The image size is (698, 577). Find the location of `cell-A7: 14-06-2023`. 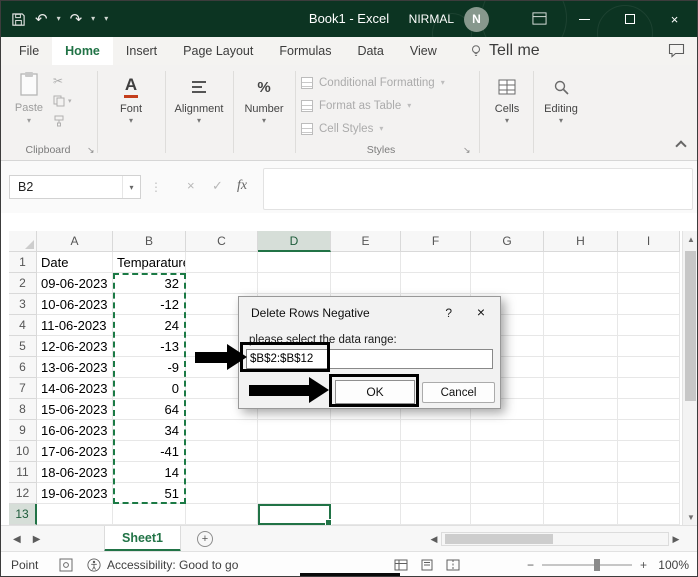

cell-A7: 14-06-2023 is located at coordinates (75, 388).